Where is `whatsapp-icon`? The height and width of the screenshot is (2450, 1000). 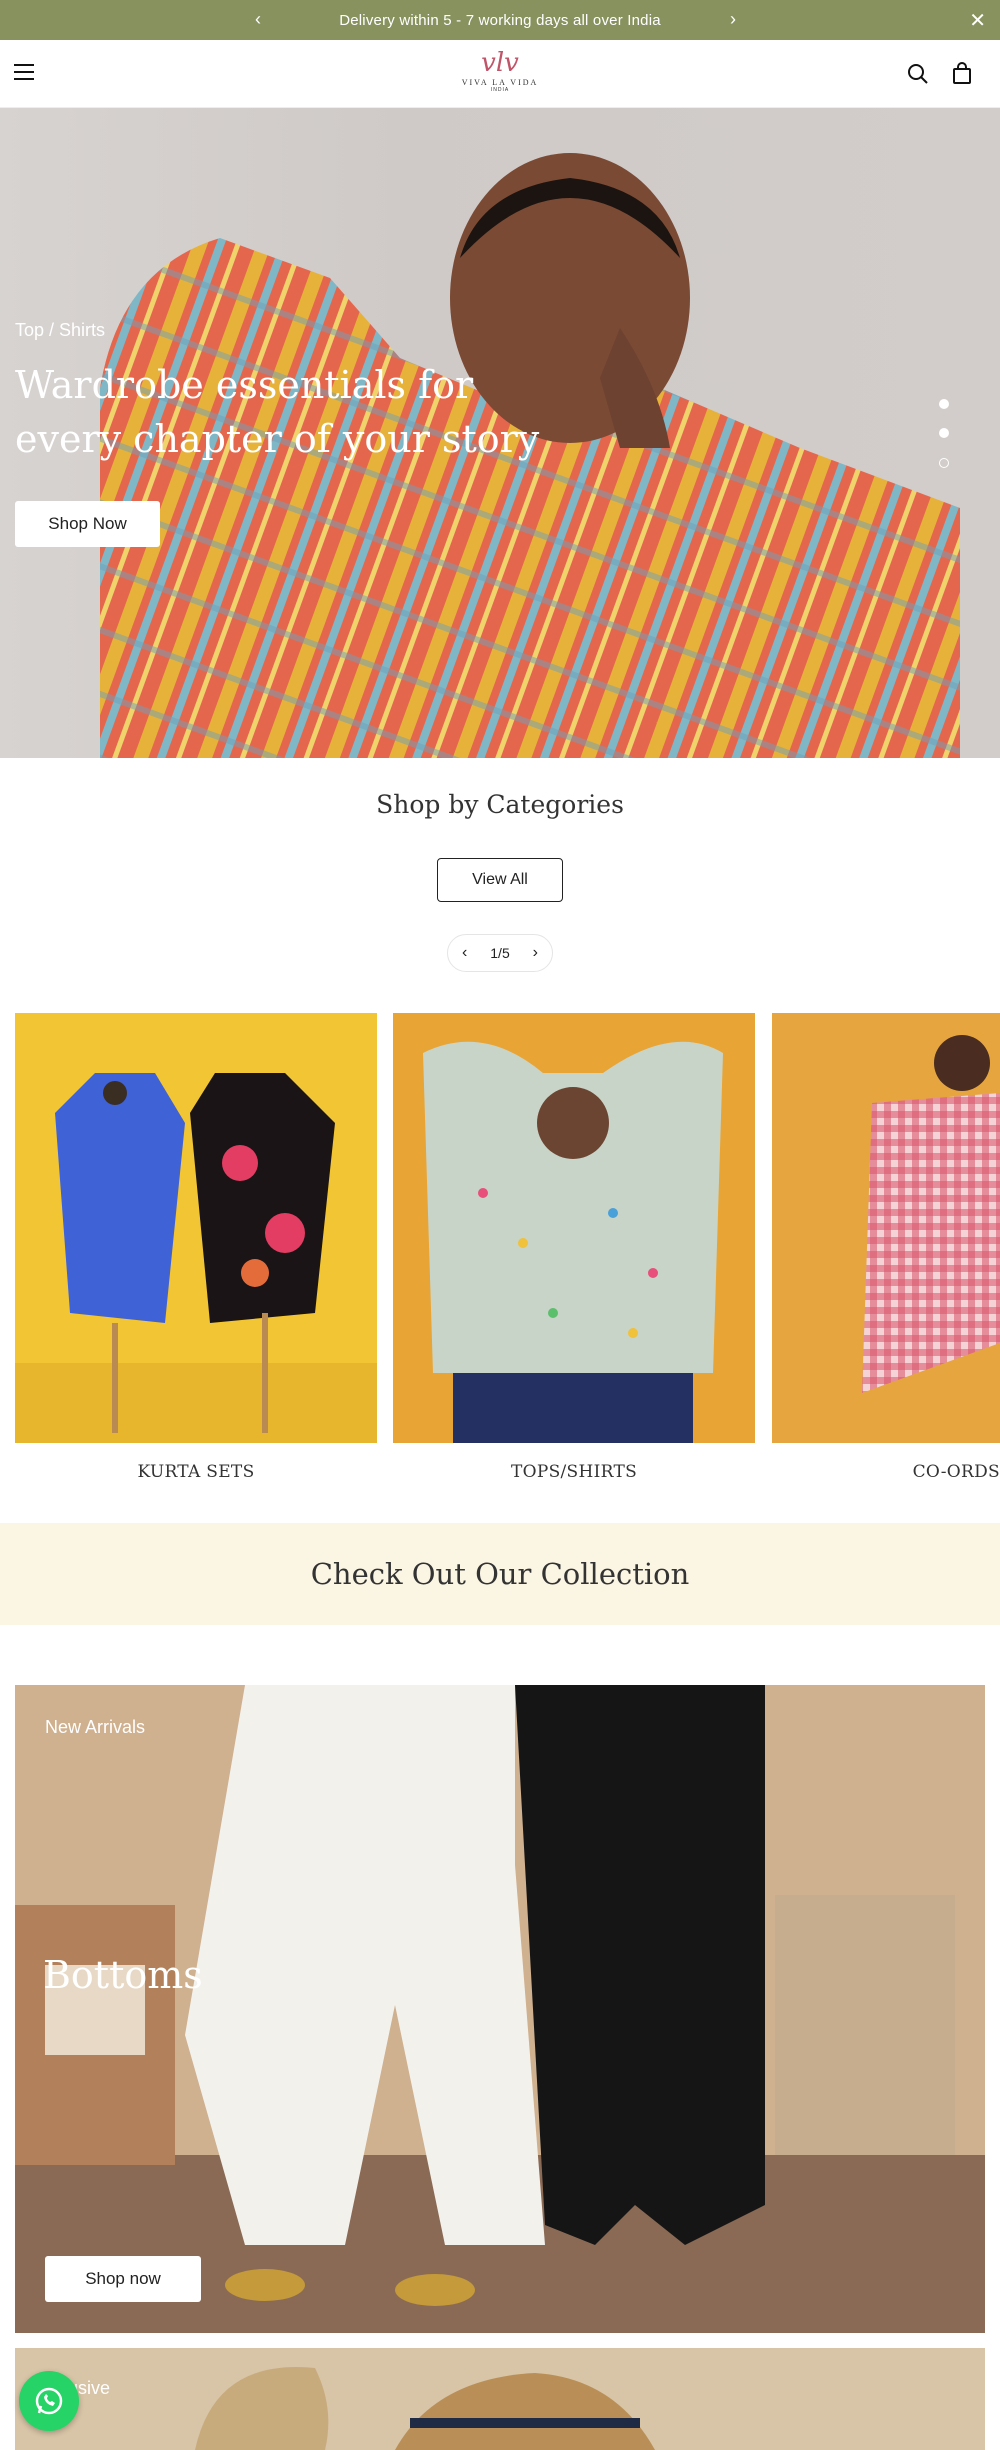
whatsapp-icon is located at coordinates (49, 2401).